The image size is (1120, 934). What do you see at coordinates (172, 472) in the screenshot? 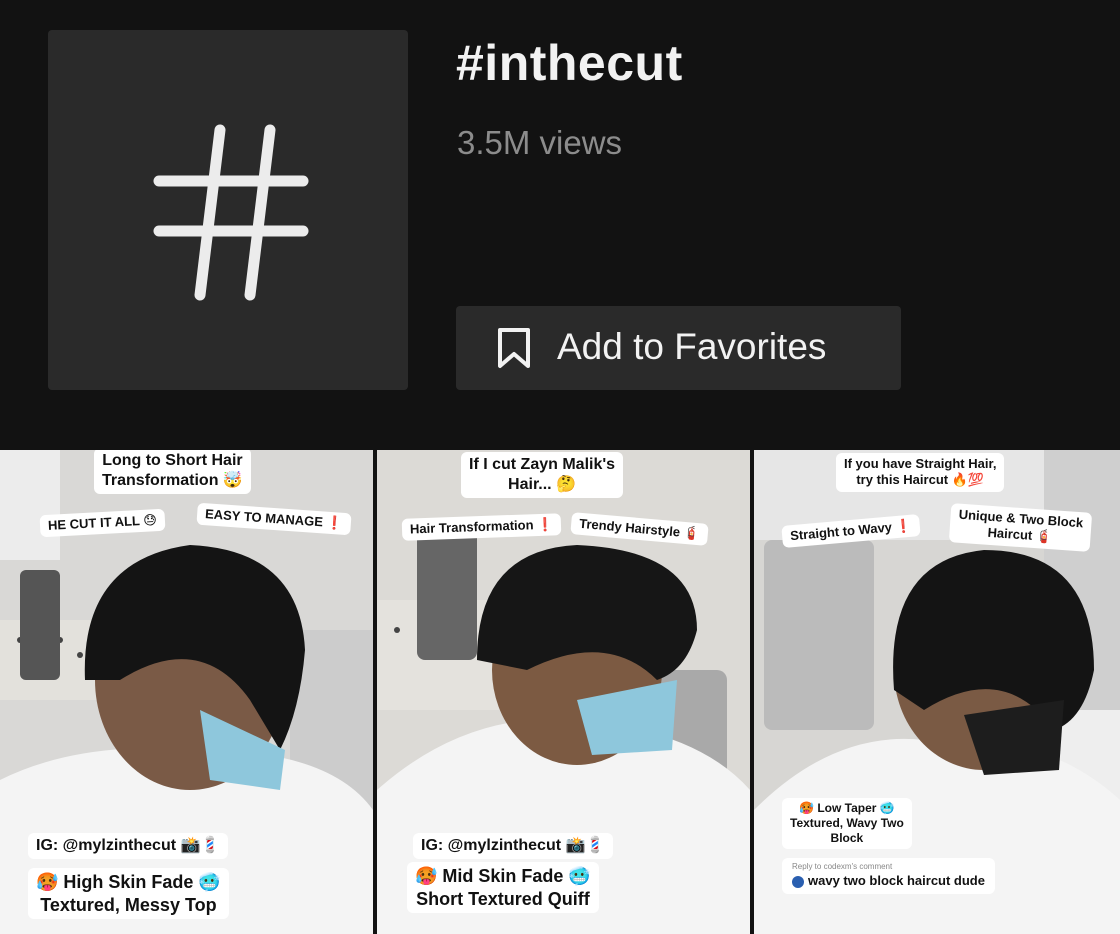
I see `video-caption-top: Long to Short Hair Transformation 🤯` at bounding box center [172, 472].